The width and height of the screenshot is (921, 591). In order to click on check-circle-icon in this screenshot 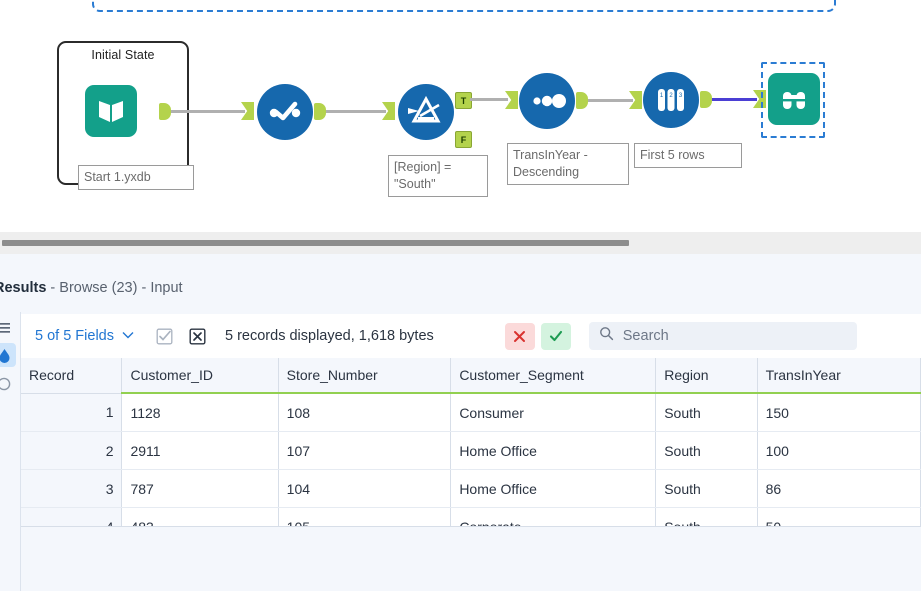, I will do `click(285, 112)`.